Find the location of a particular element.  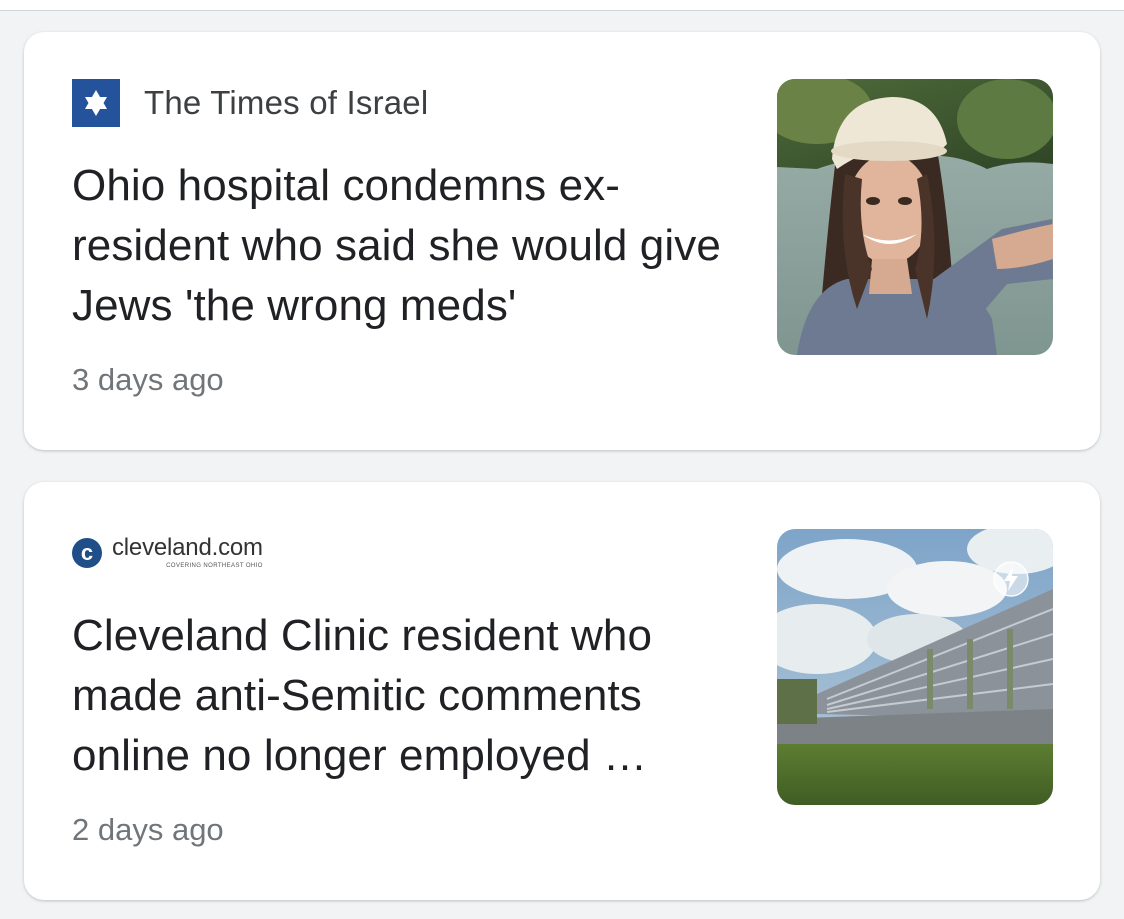

source-name: cleveland.com is located at coordinates (187, 547).